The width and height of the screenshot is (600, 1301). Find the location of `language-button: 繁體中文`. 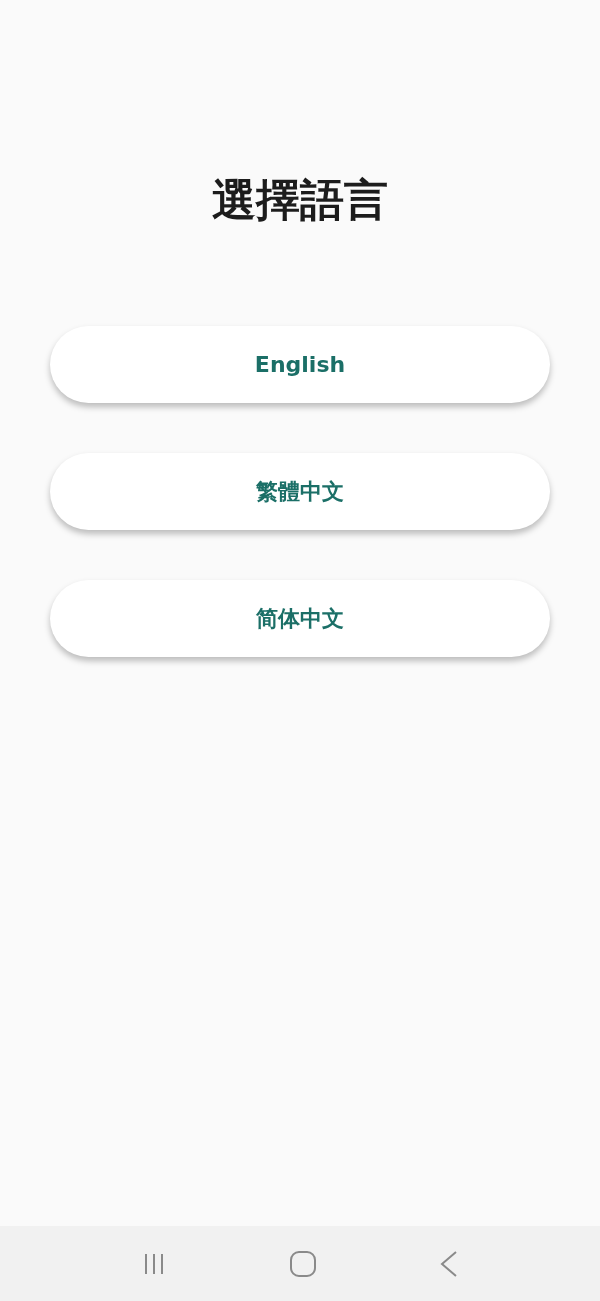

language-button: 繁體中文 is located at coordinates (300, 491).